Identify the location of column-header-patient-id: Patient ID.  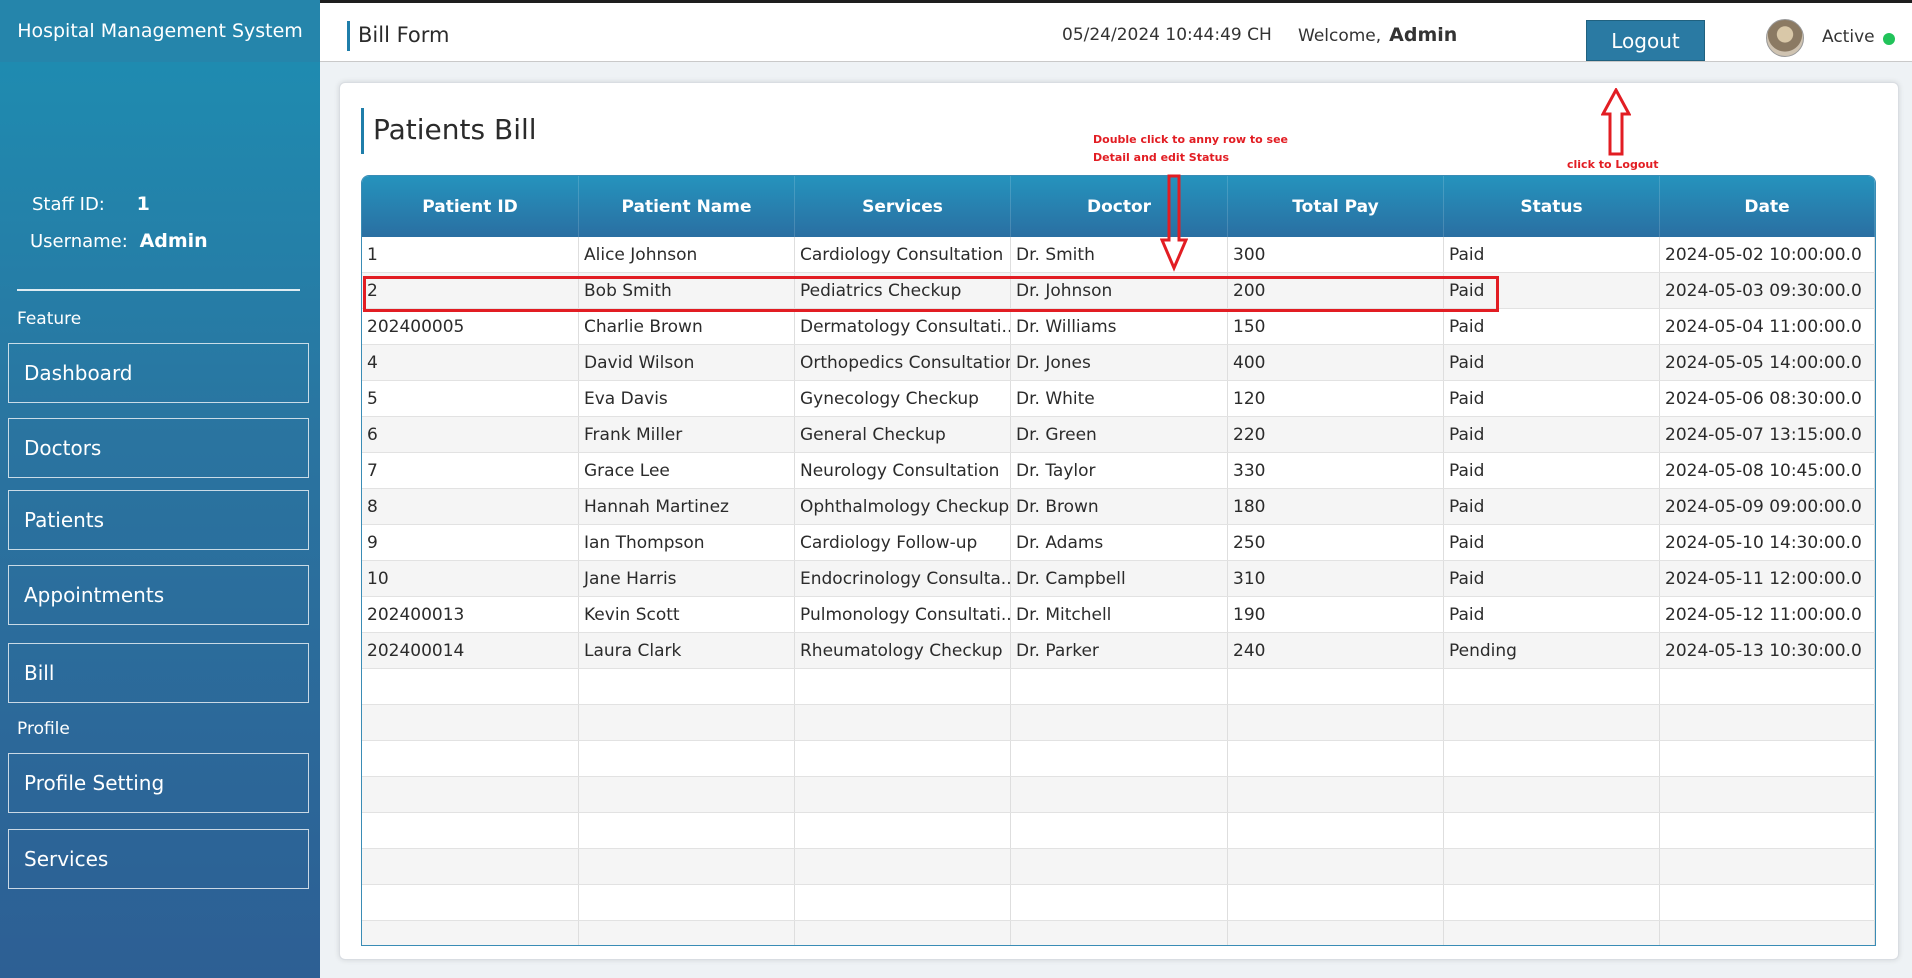
(470, 206).